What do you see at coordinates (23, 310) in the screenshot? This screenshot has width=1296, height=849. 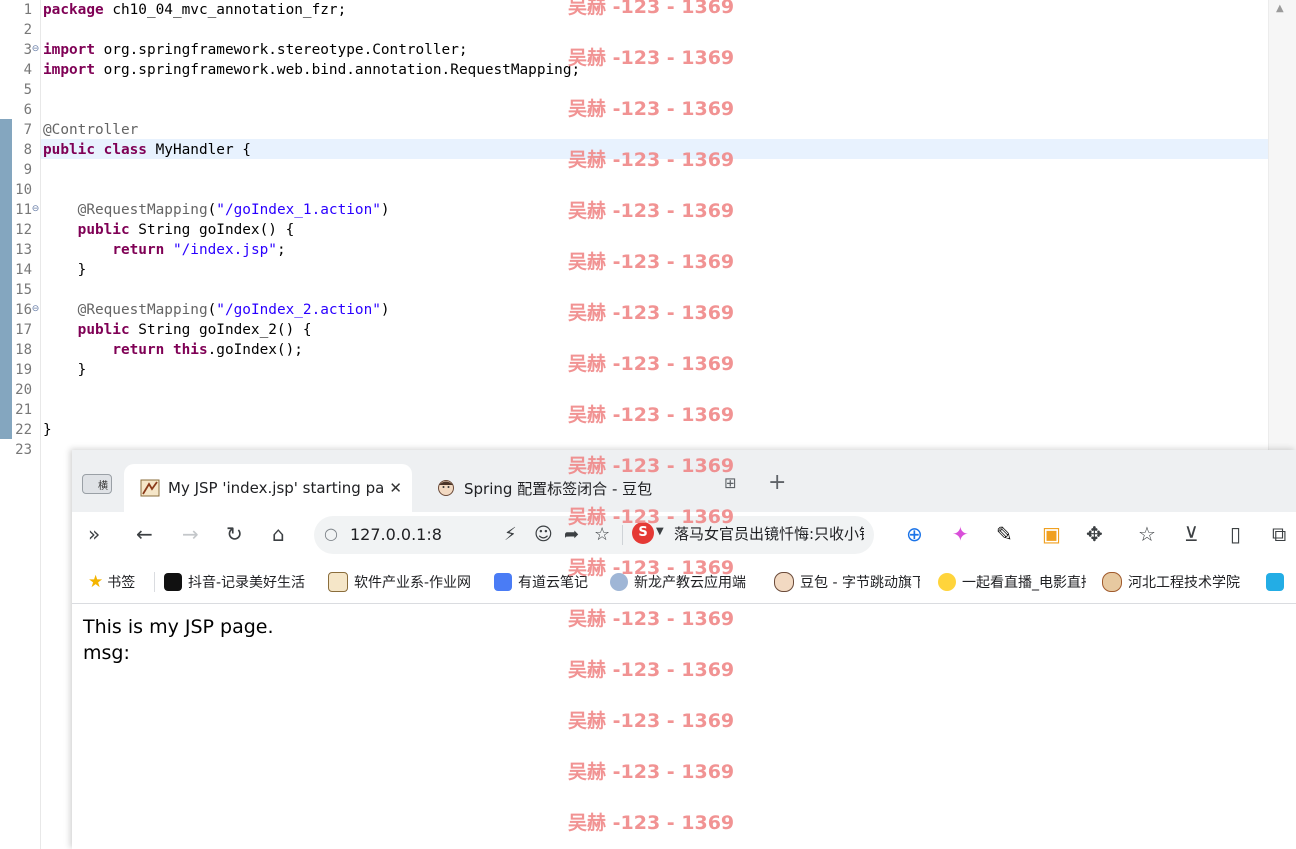 I see `line-number: 16` at bounding box center [23, 310].